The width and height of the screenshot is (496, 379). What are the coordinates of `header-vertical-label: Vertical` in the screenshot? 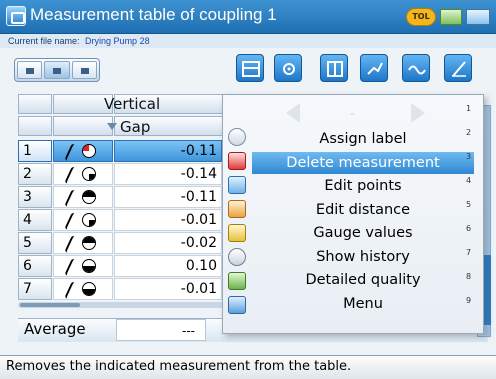 It's located at (132, 104).